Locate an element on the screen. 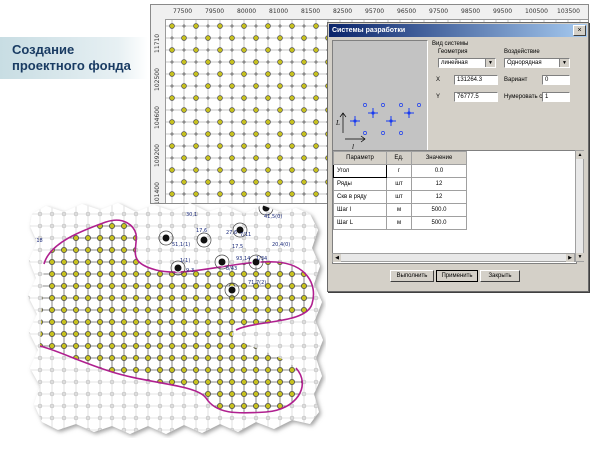  numbering-input: 1 is located at coordinates (556, 97).